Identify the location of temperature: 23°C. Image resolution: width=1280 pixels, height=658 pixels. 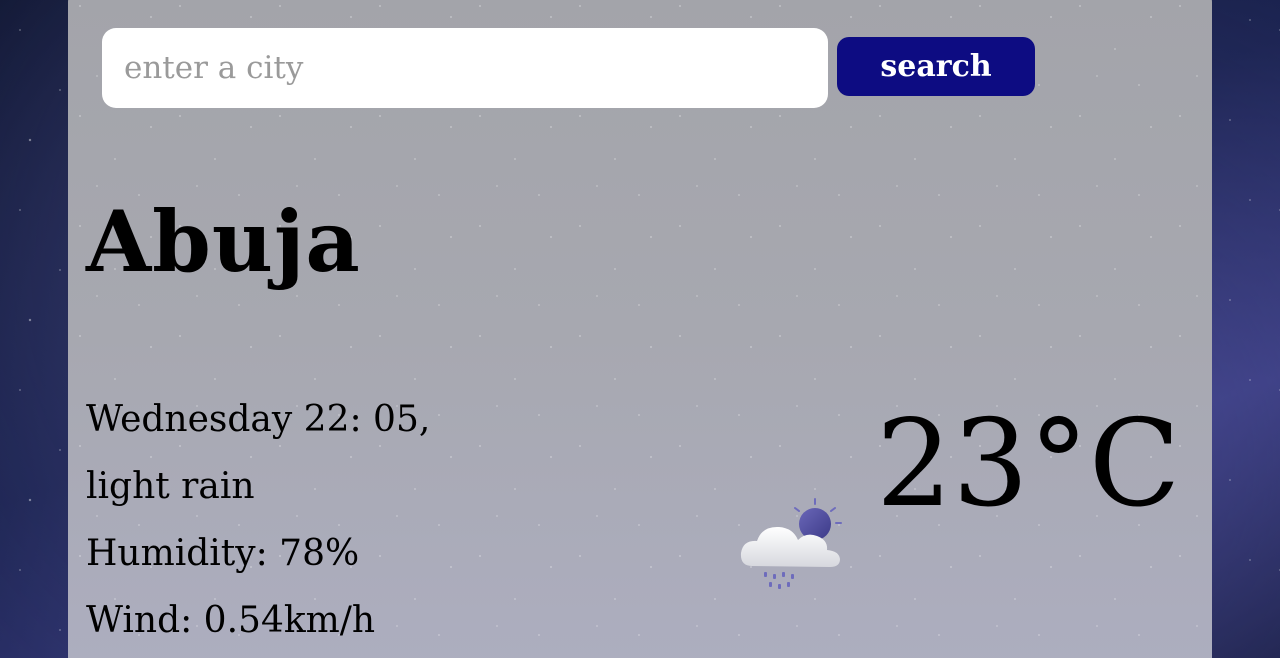
(1028, 464).